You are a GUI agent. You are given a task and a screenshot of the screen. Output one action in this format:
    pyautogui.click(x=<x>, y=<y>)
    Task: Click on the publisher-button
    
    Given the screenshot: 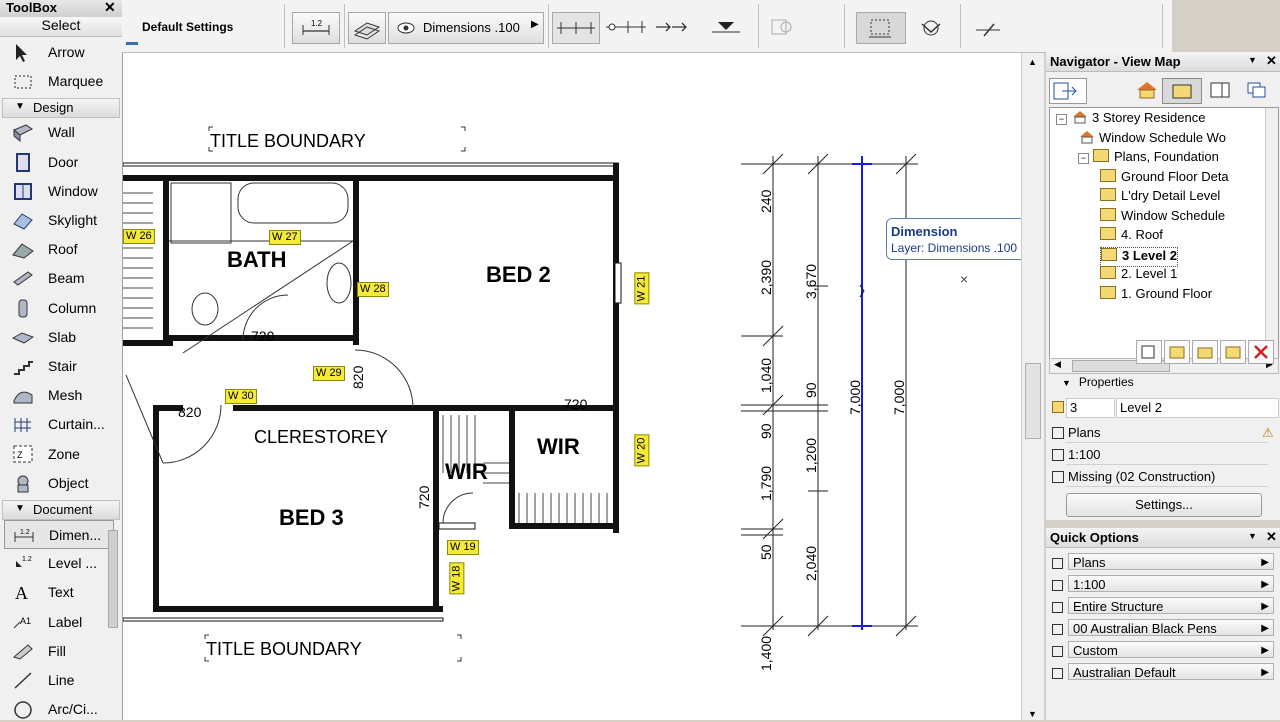 What is the action you would take?
    pyautogui.click(x=1257, y=90)
    